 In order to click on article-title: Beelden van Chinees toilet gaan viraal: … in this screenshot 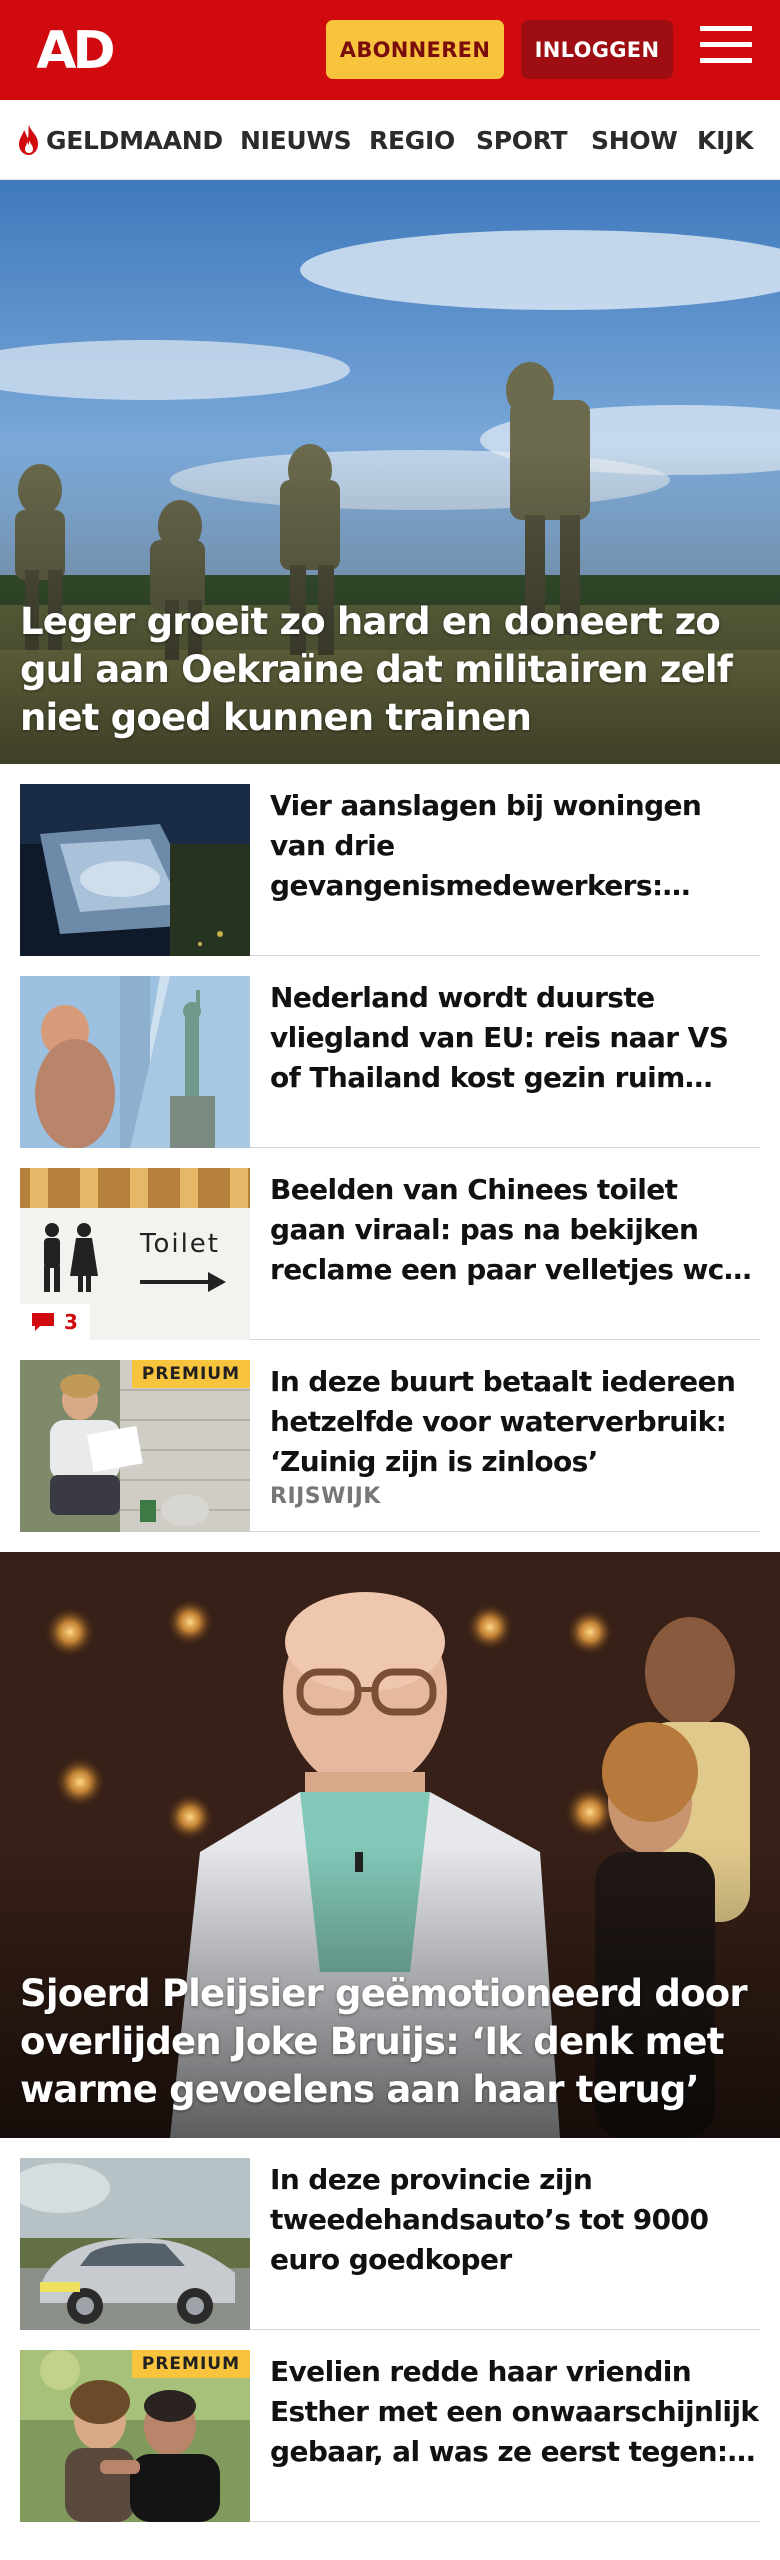, I will do `click(515, 1230)`.